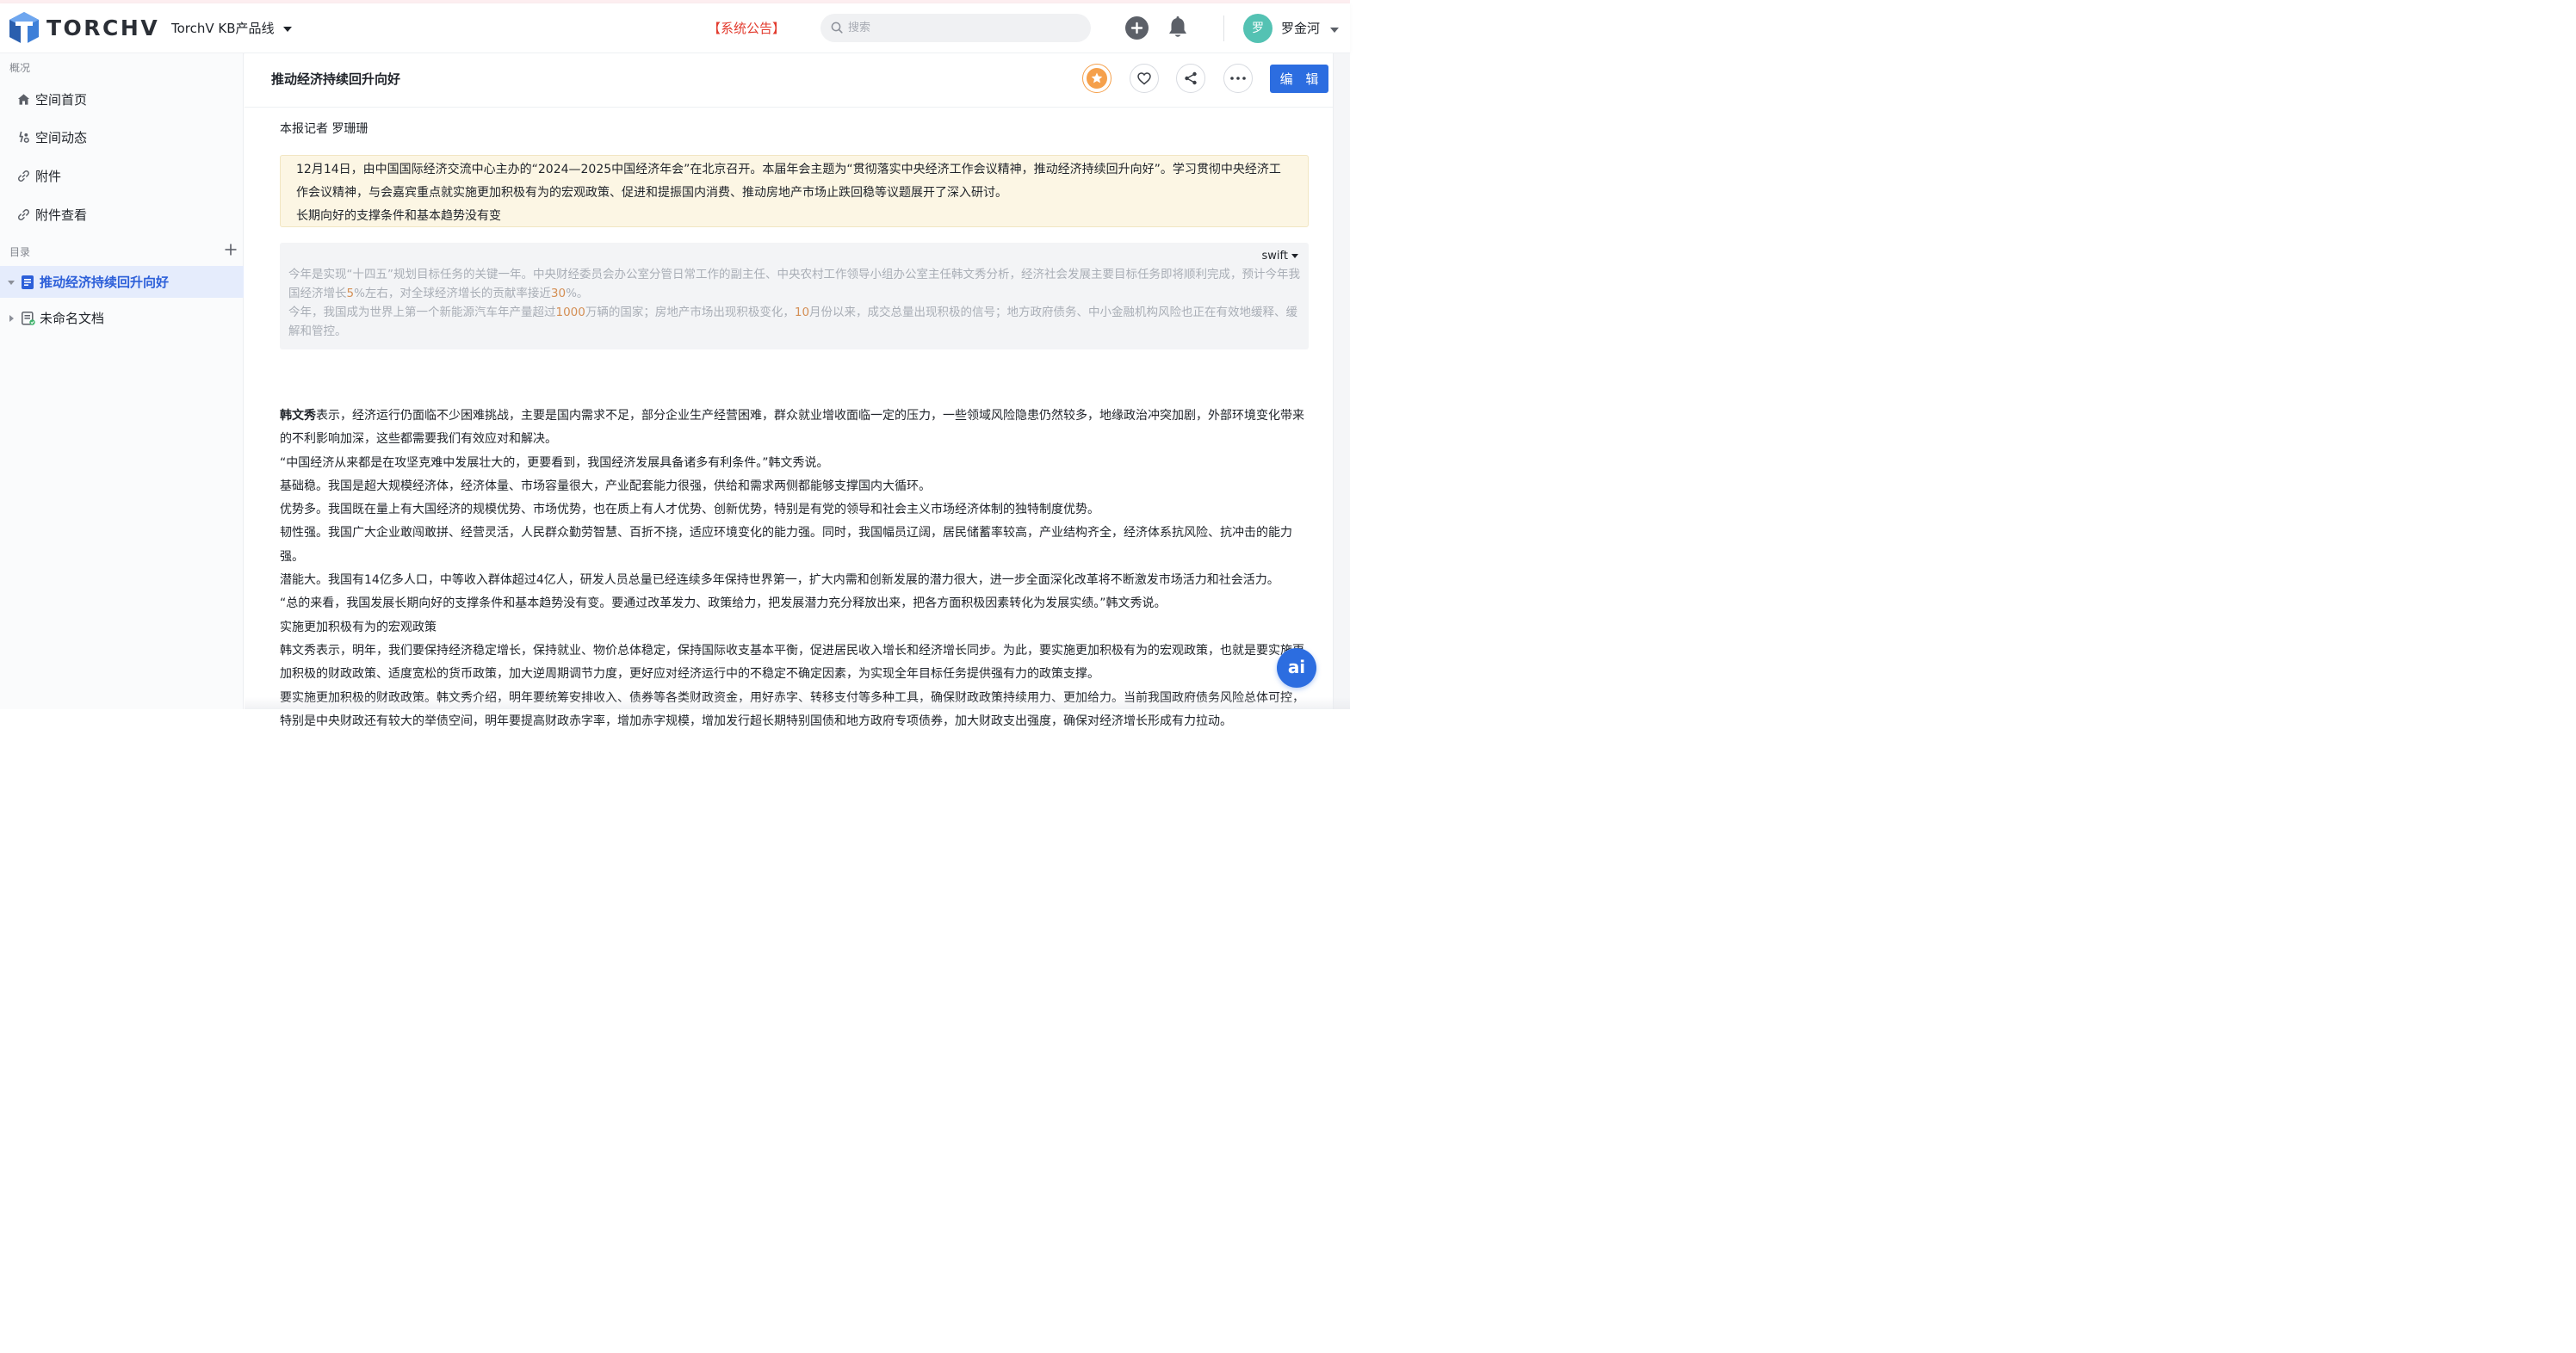  What do you see at coordinates (62, 215) in the screenshot?
I see `sidebar-item-label: 附件查看` at bounding box center [62, 215].